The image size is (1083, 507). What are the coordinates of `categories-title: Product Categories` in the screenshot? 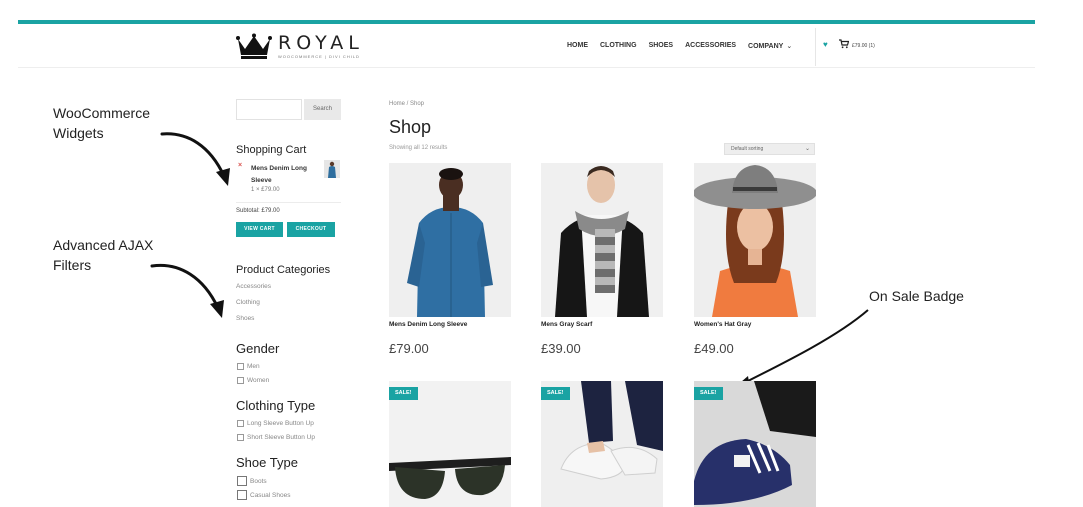 It's located at (283, 270).